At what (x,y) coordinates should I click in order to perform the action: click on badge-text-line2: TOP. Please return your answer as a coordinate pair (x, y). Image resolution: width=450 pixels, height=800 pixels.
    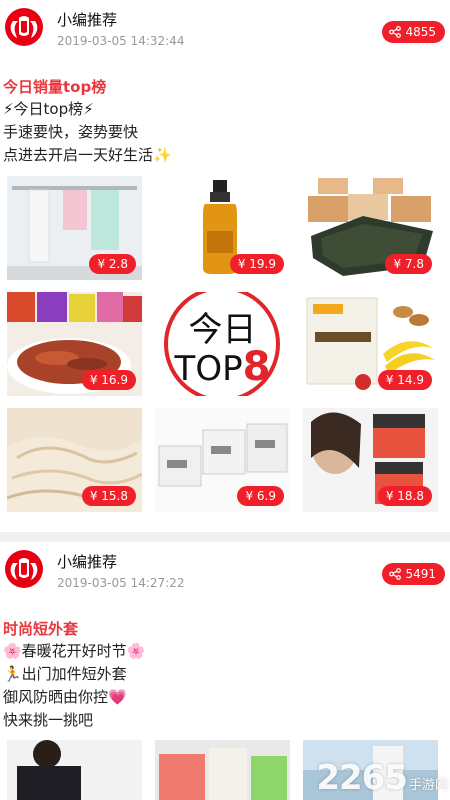
    Looking at the image, I should click on (208, 369).